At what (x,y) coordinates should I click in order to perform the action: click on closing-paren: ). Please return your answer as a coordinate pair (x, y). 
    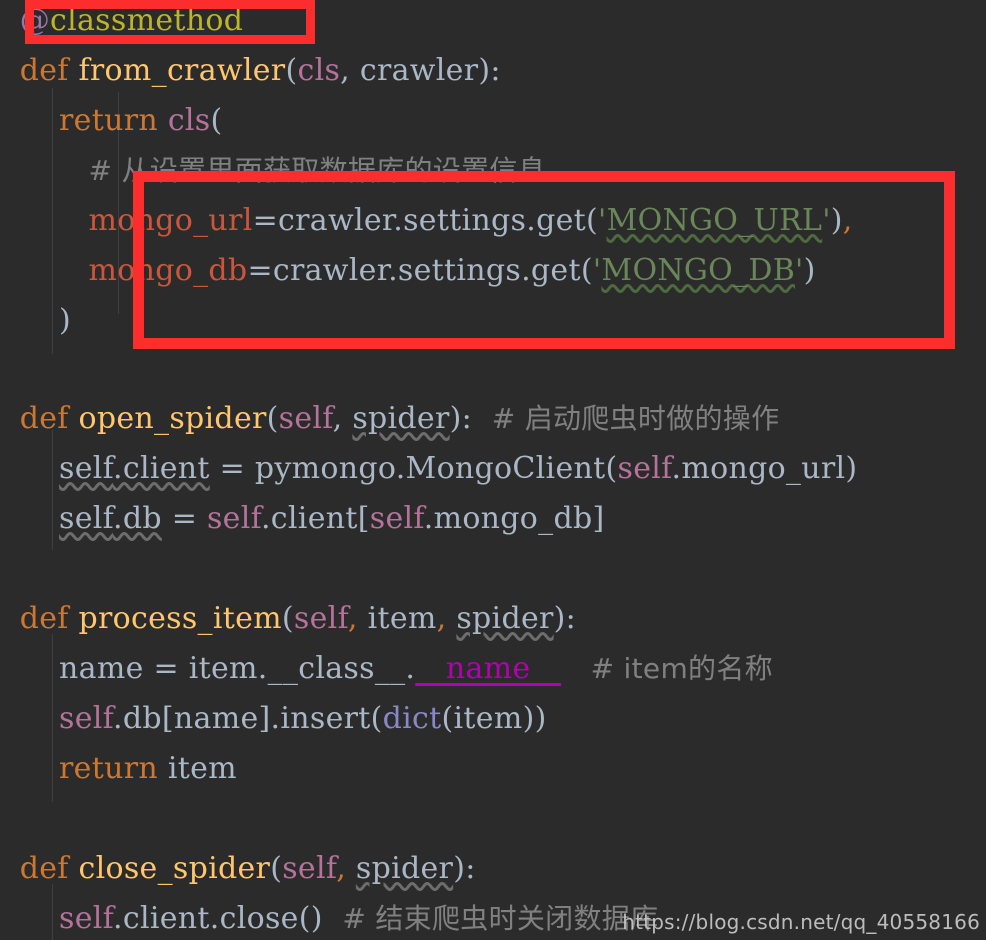
    Looking at the image, I should click on (65, 320).